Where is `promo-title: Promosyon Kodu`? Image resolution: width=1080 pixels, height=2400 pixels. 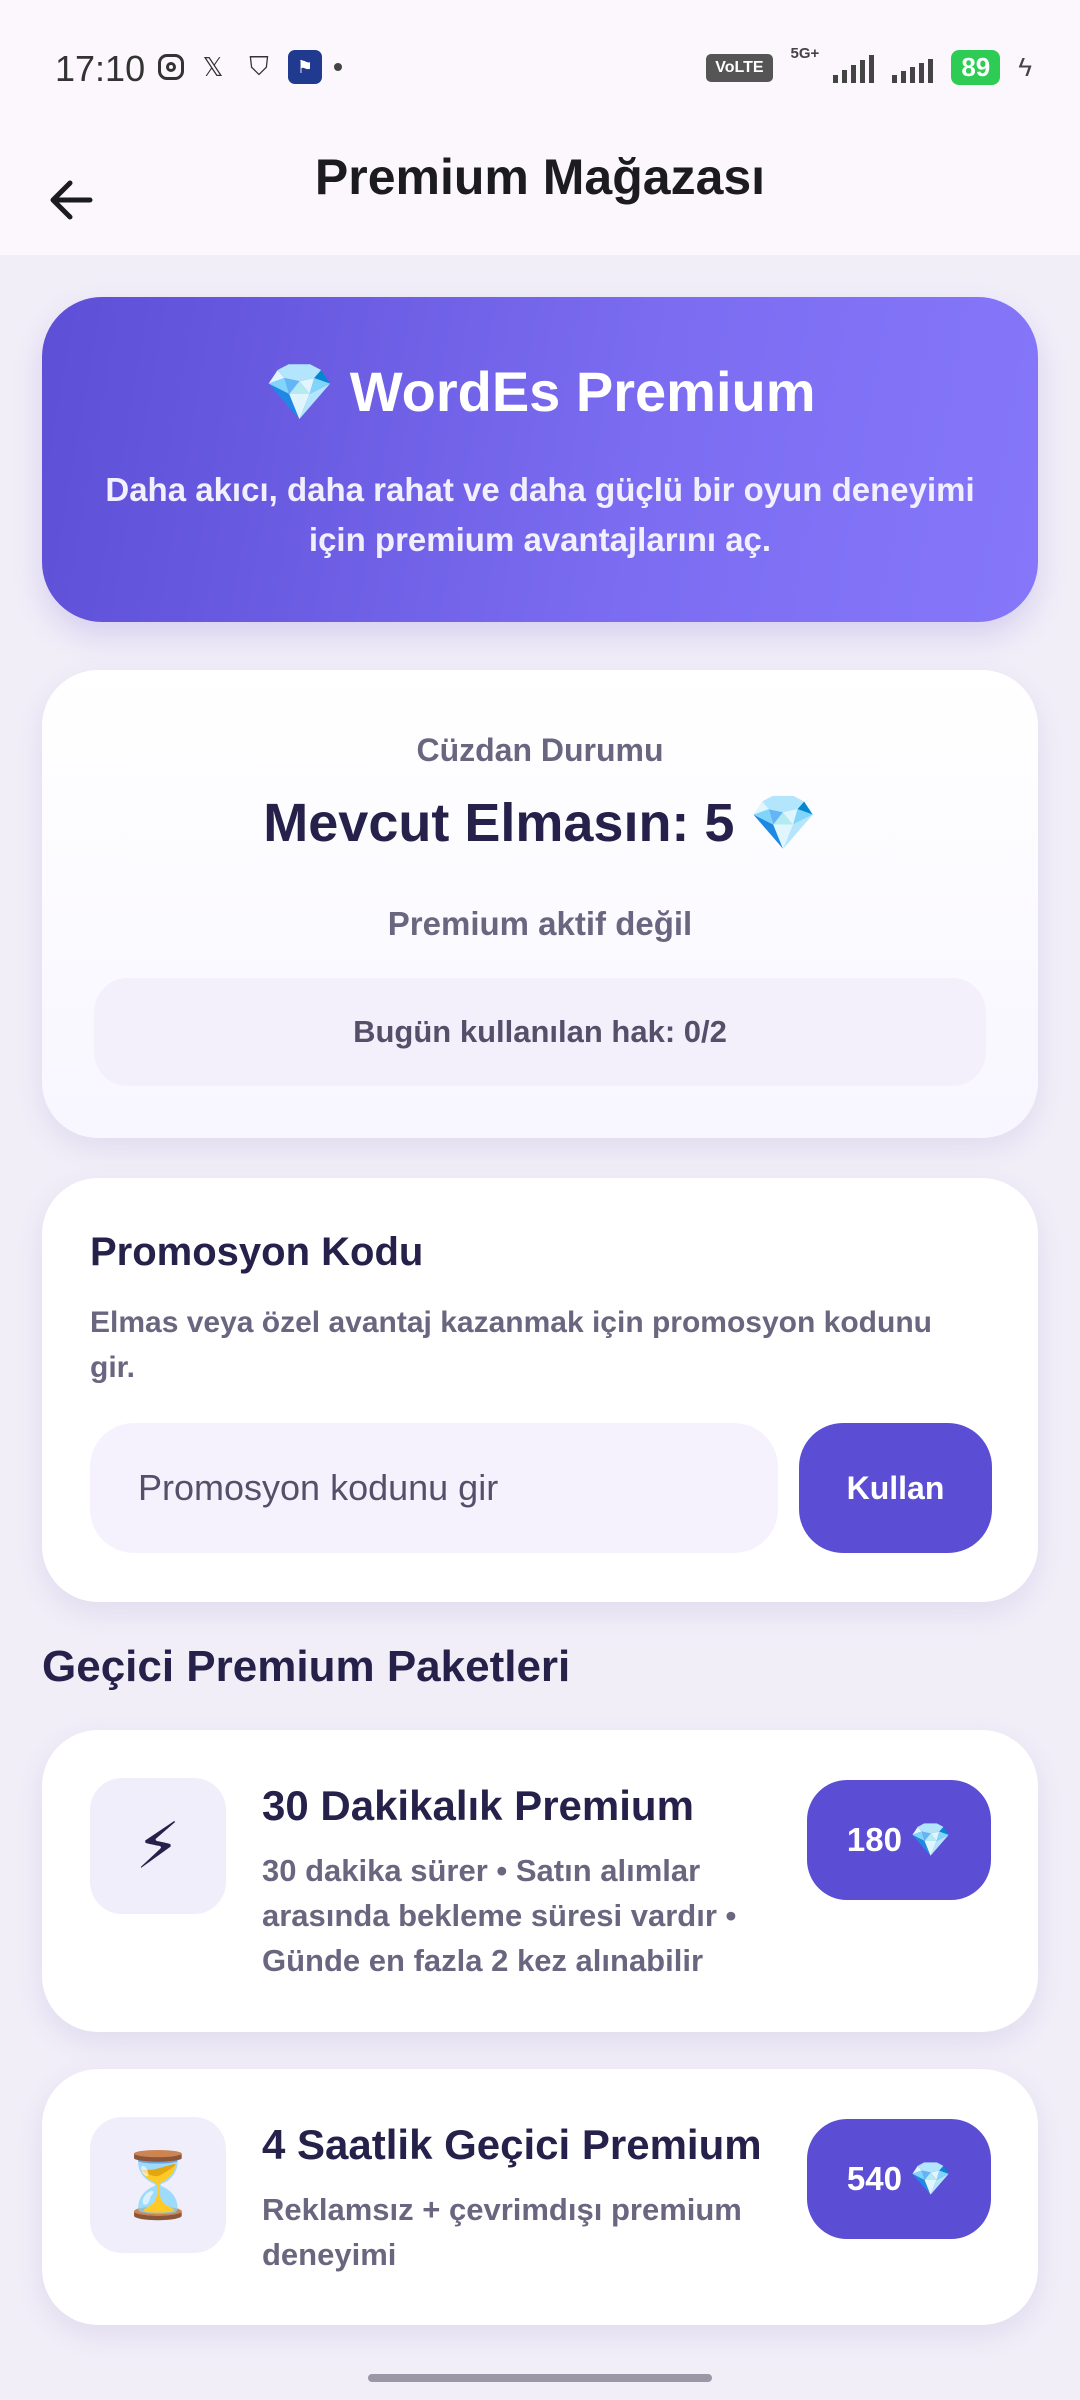
promo-title: Promosyon Kodu is located at coordinates (257, 1252).